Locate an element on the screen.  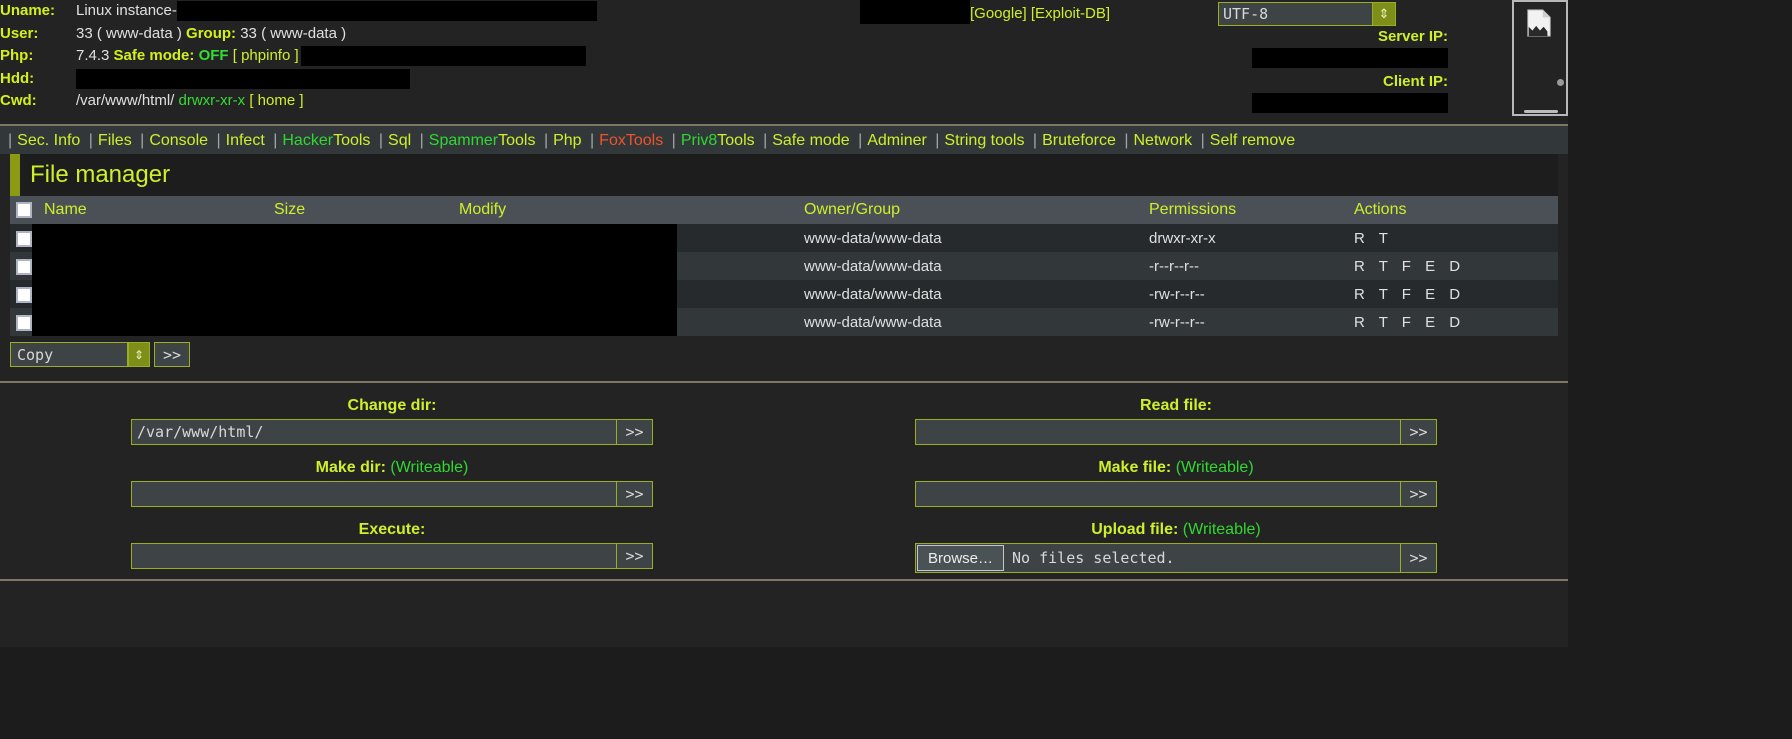
make-file-writeable-badge: (Writeable) is located at coordinates (1214, 467).